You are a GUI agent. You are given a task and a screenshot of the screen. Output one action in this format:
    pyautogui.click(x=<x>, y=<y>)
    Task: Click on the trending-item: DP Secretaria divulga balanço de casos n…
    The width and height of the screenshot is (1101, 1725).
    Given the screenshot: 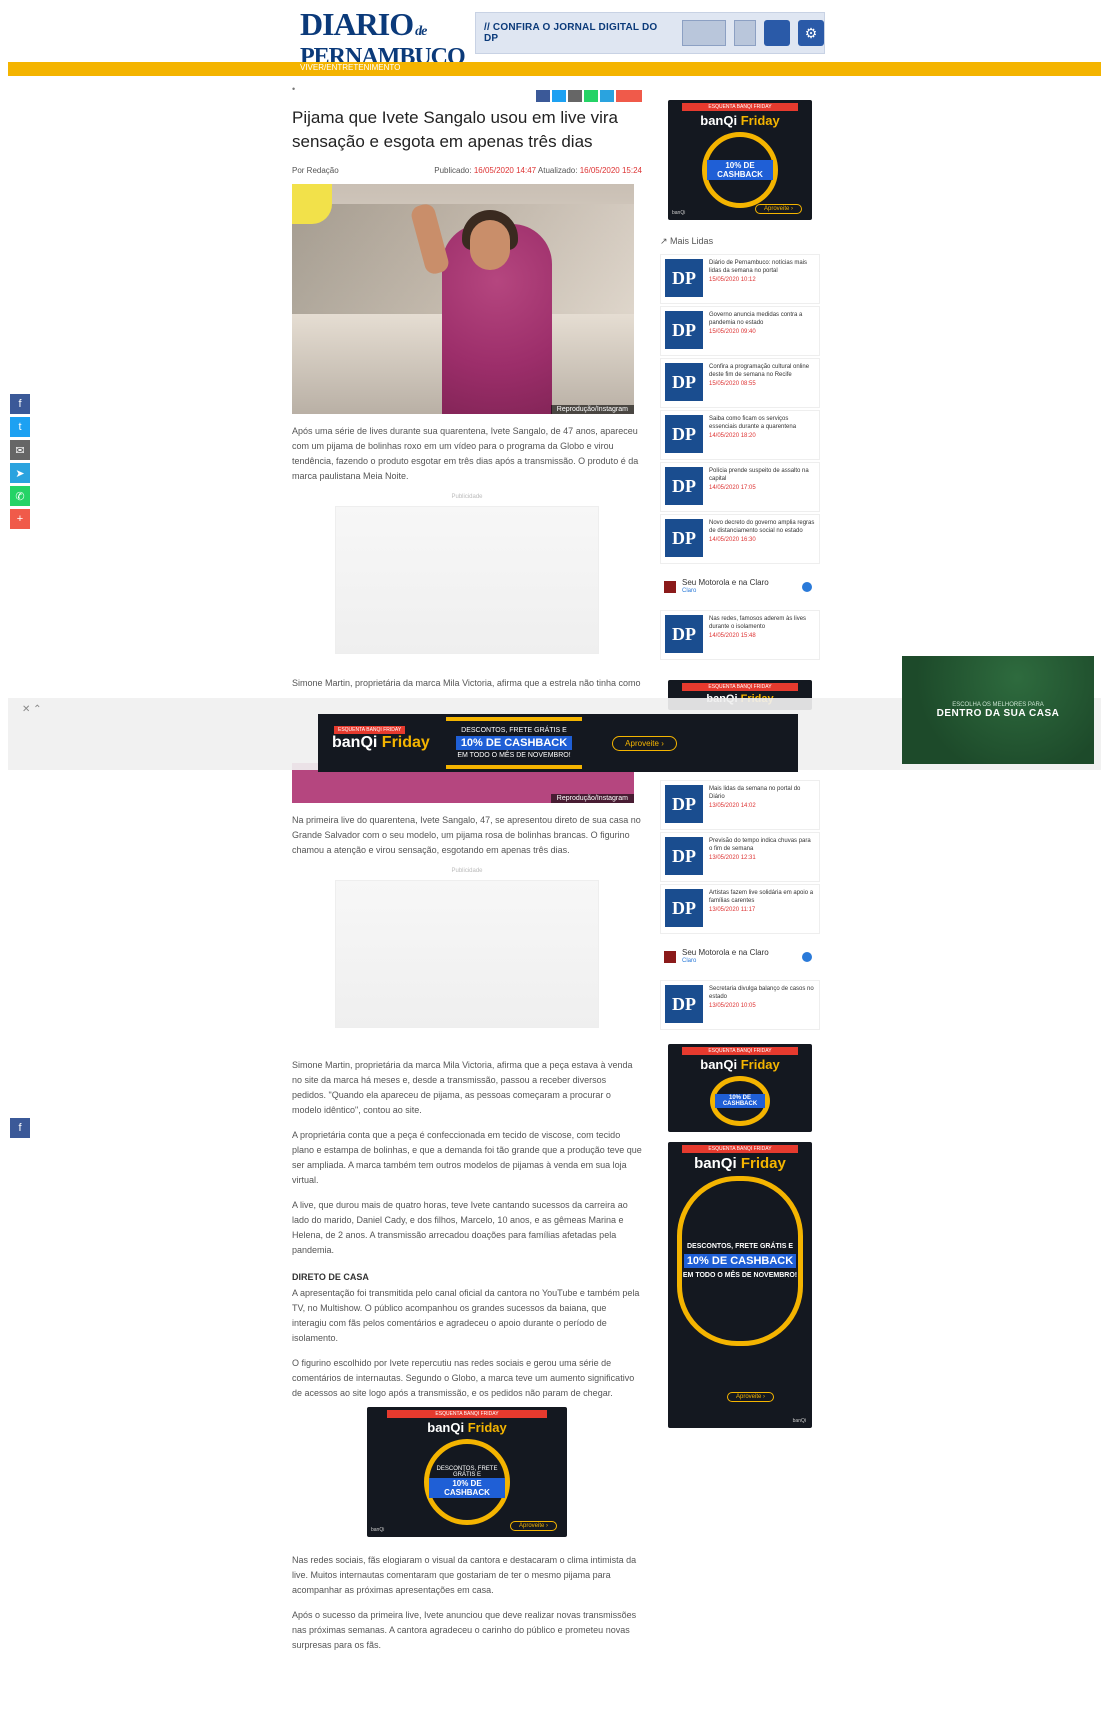 What is the action you would take?
    pyautogui.click(x=740, y=1005)
    